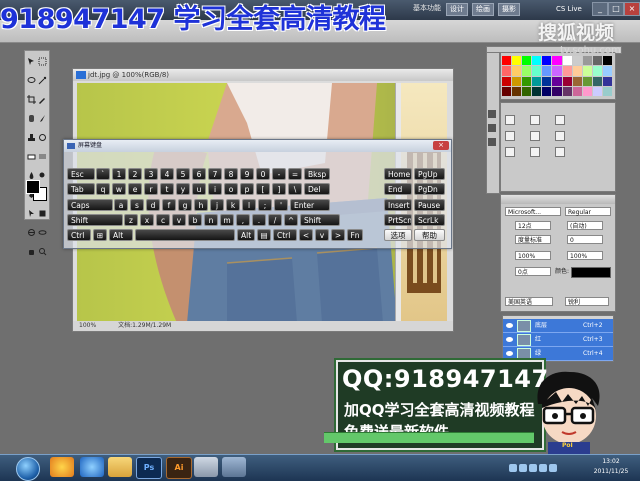  I want to click on adjustments-icon, so click(492, 114).